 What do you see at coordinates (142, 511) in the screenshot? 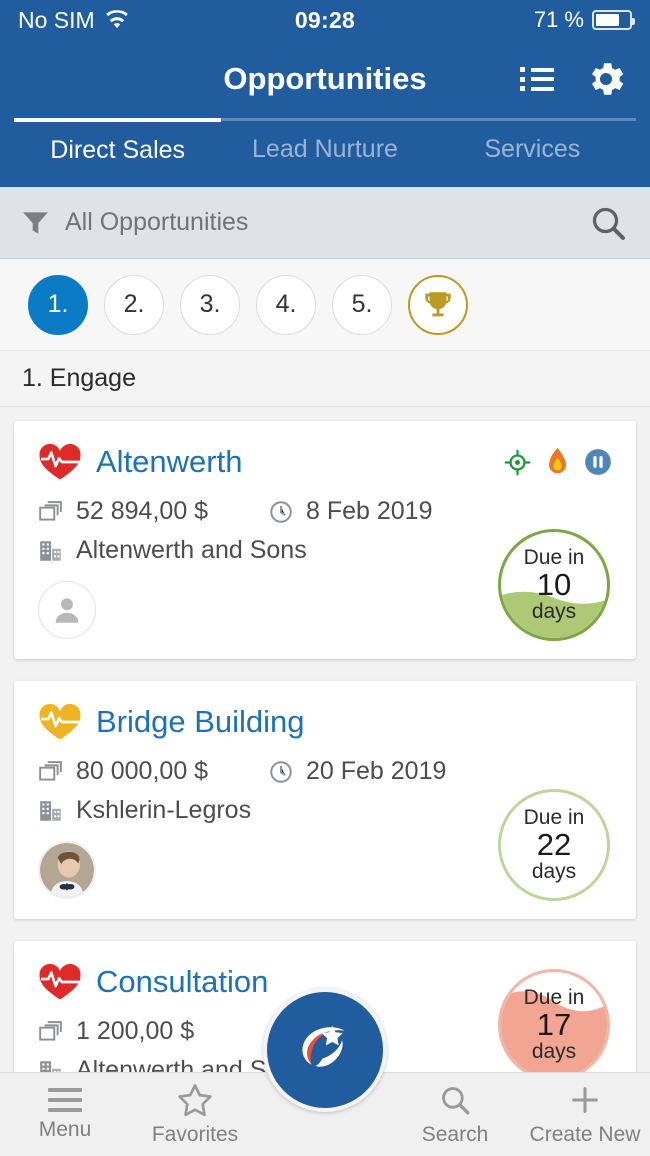
I see `amount-value: 52 894,00 $` at bounding box center [142, 511].